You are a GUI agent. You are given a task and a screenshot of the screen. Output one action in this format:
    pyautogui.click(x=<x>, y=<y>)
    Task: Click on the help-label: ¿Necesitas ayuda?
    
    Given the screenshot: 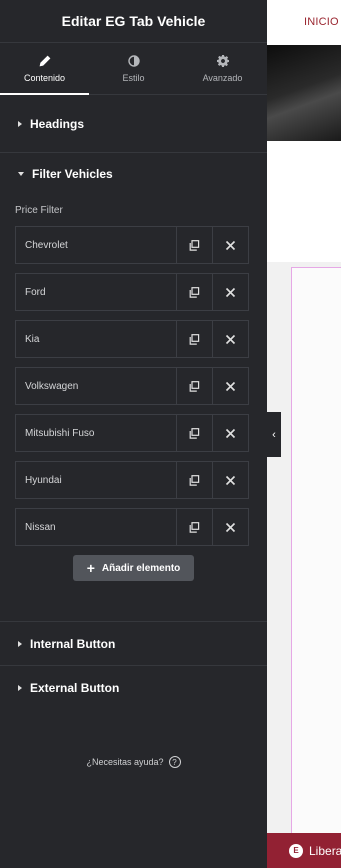 What is the action you would take?
    pyautogui.click(x=125, y=762)
    